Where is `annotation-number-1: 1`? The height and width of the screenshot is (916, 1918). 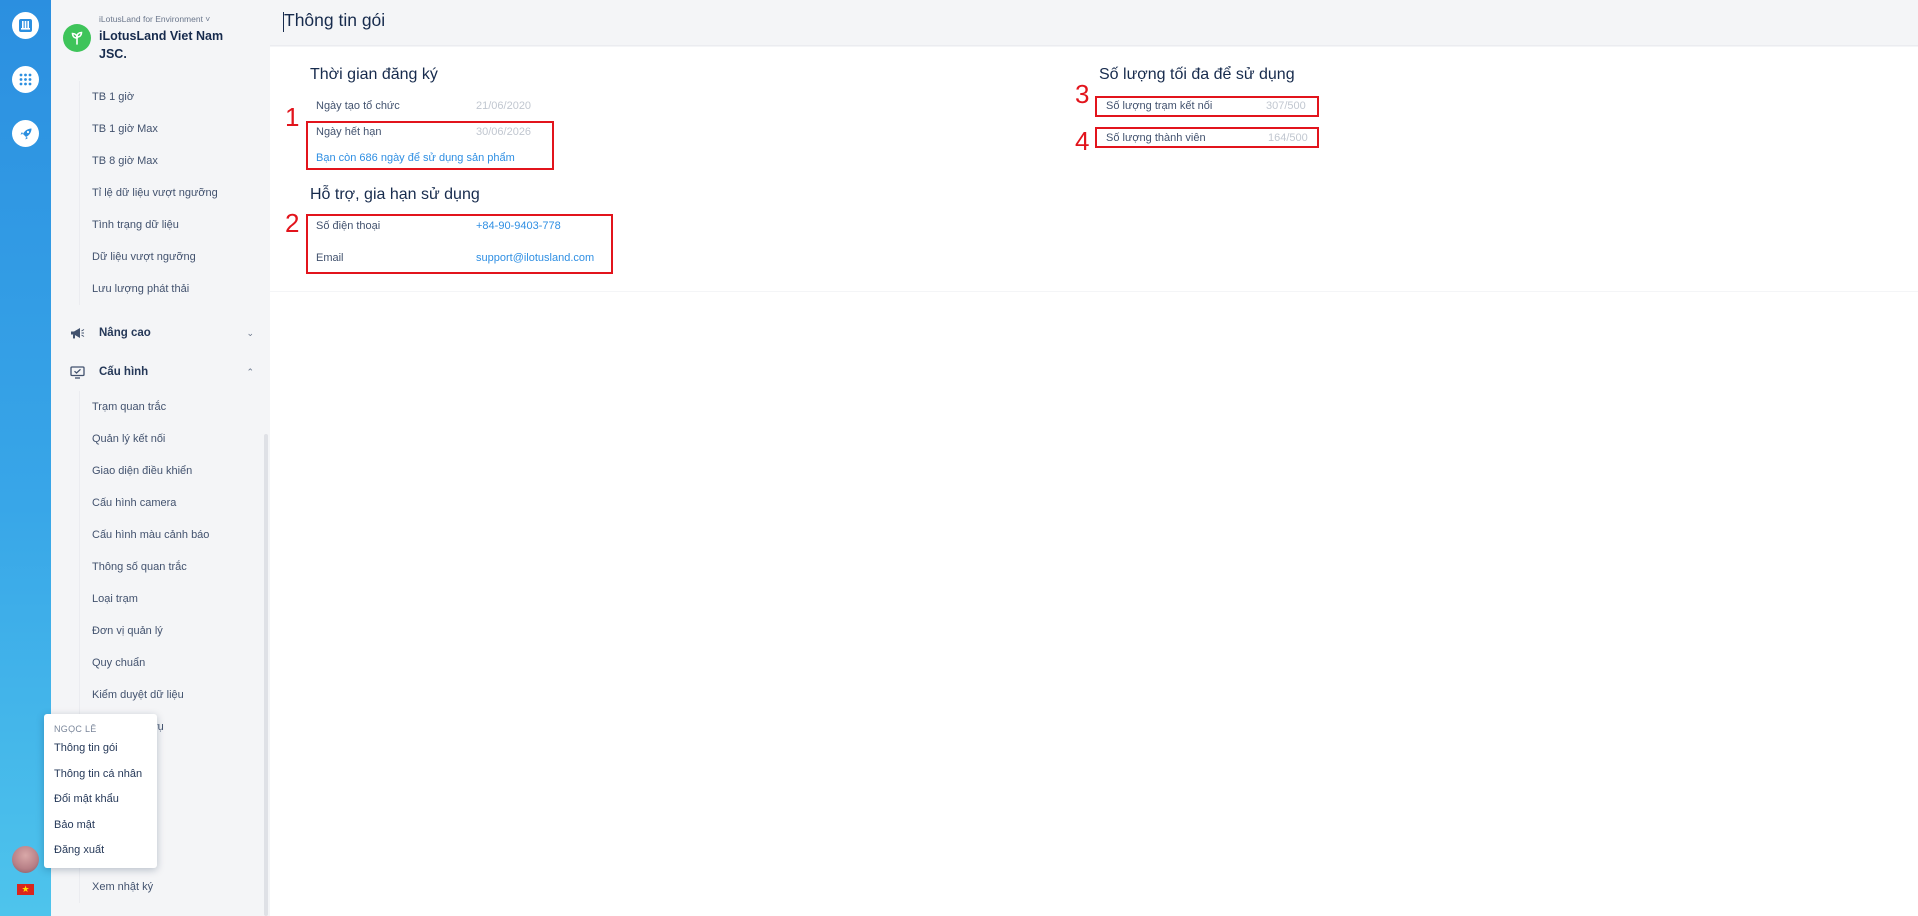
annotation-number-1: 1 is located at coordinates (292, 117).